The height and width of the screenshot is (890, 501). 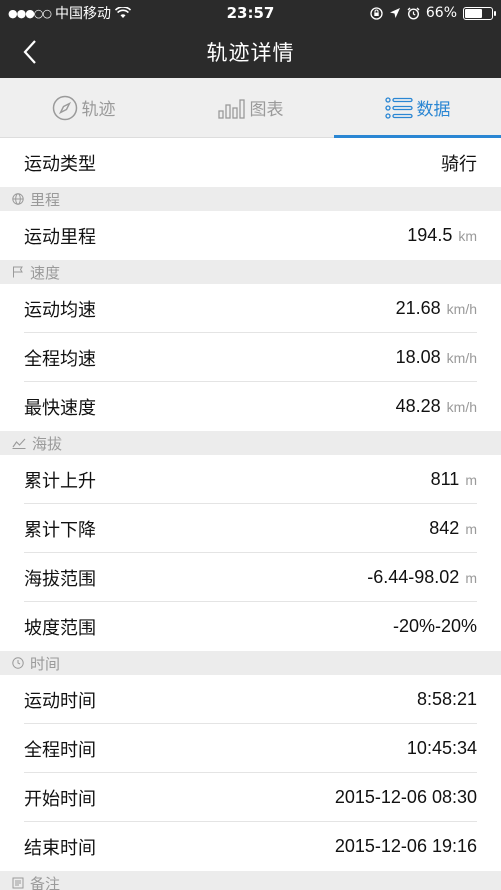 What do you see at coordinates (18, 883) in the screenshot?
I see `note-icon` at bounding box center [18, 883].